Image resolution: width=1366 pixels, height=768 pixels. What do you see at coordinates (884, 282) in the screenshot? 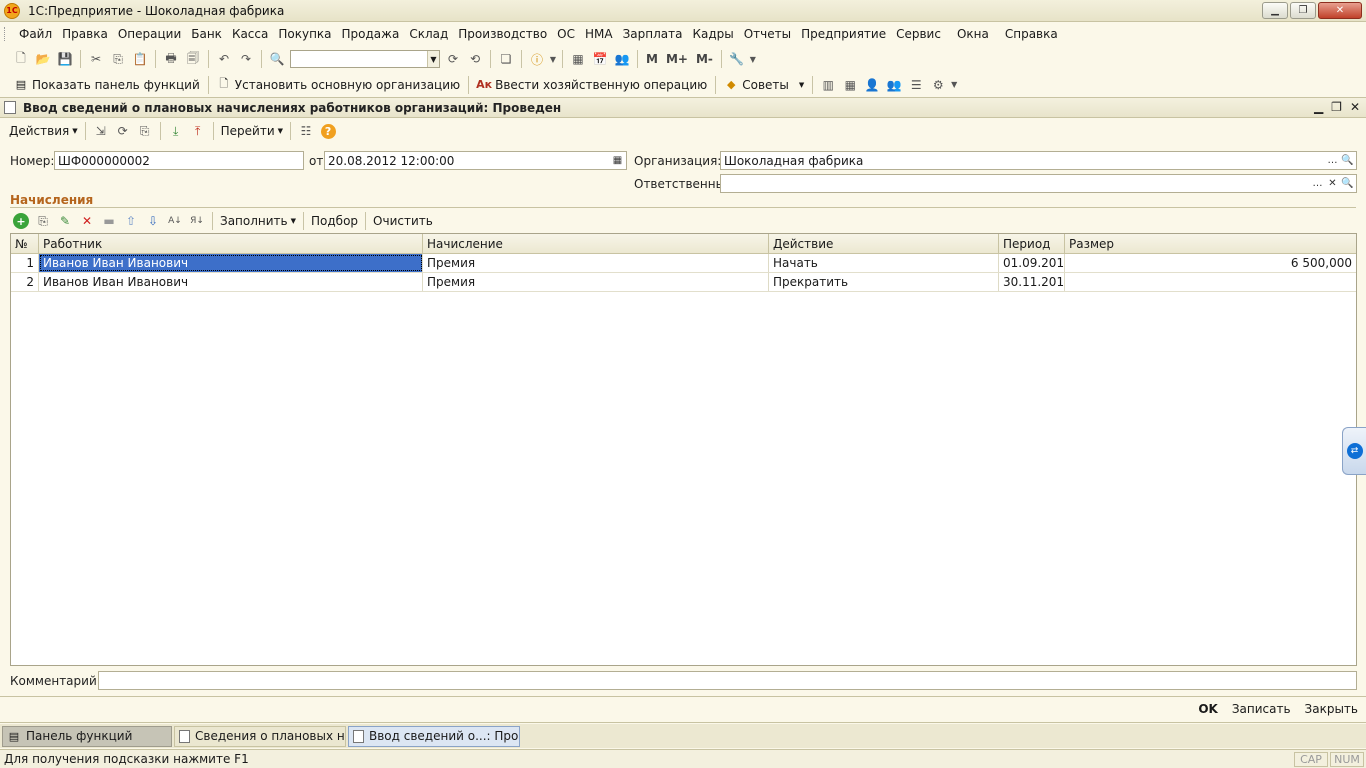
I see `action-cell: Прекратить` at bounding box center [884, 282].